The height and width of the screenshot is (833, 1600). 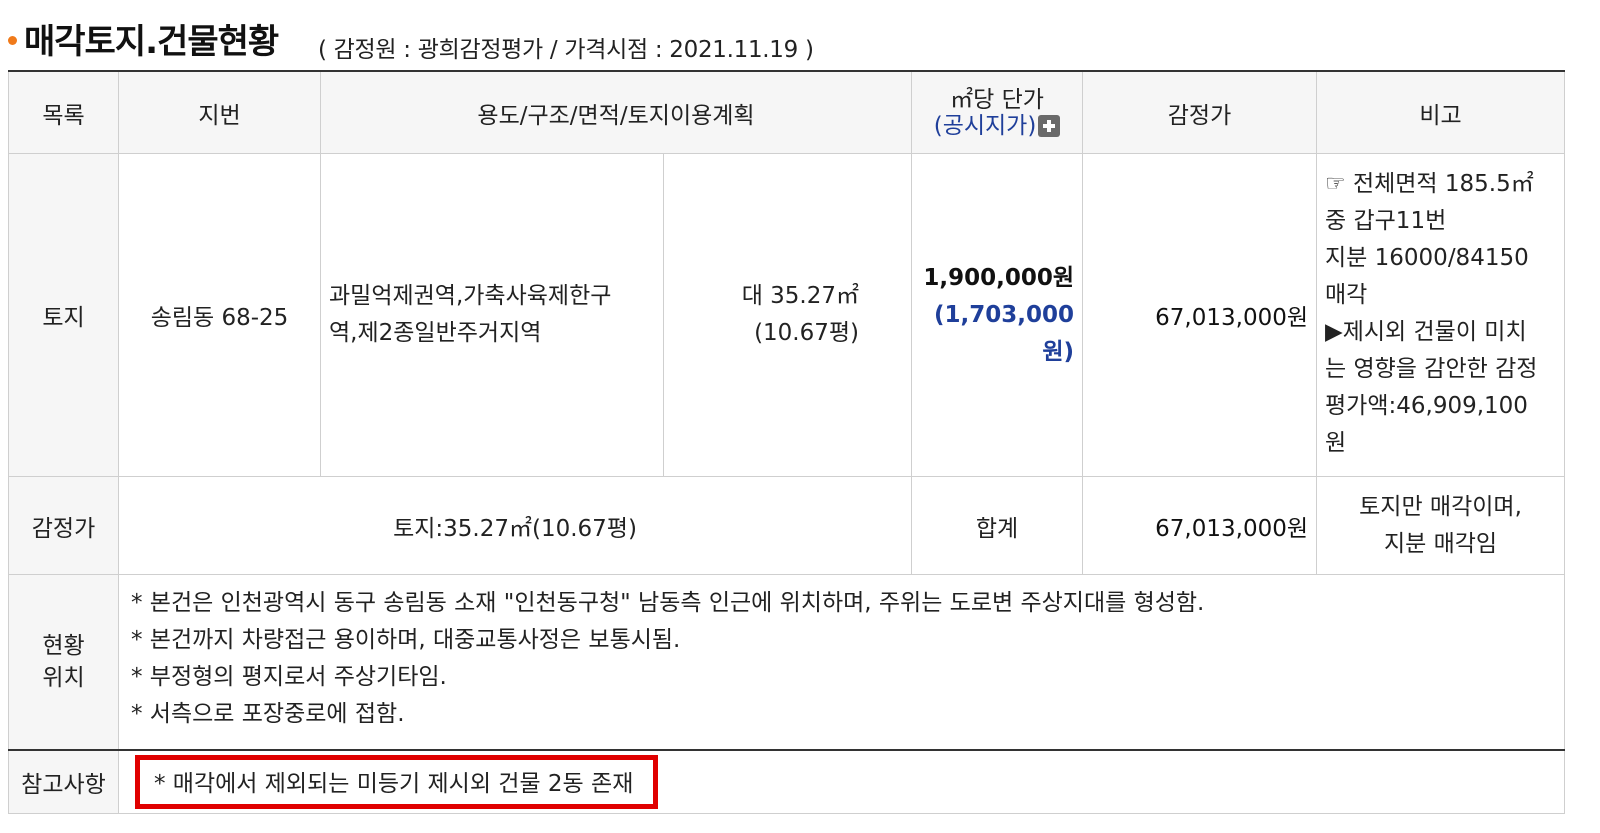 I want to click on reference-label: 참고사항, so click(x=63, y=781).